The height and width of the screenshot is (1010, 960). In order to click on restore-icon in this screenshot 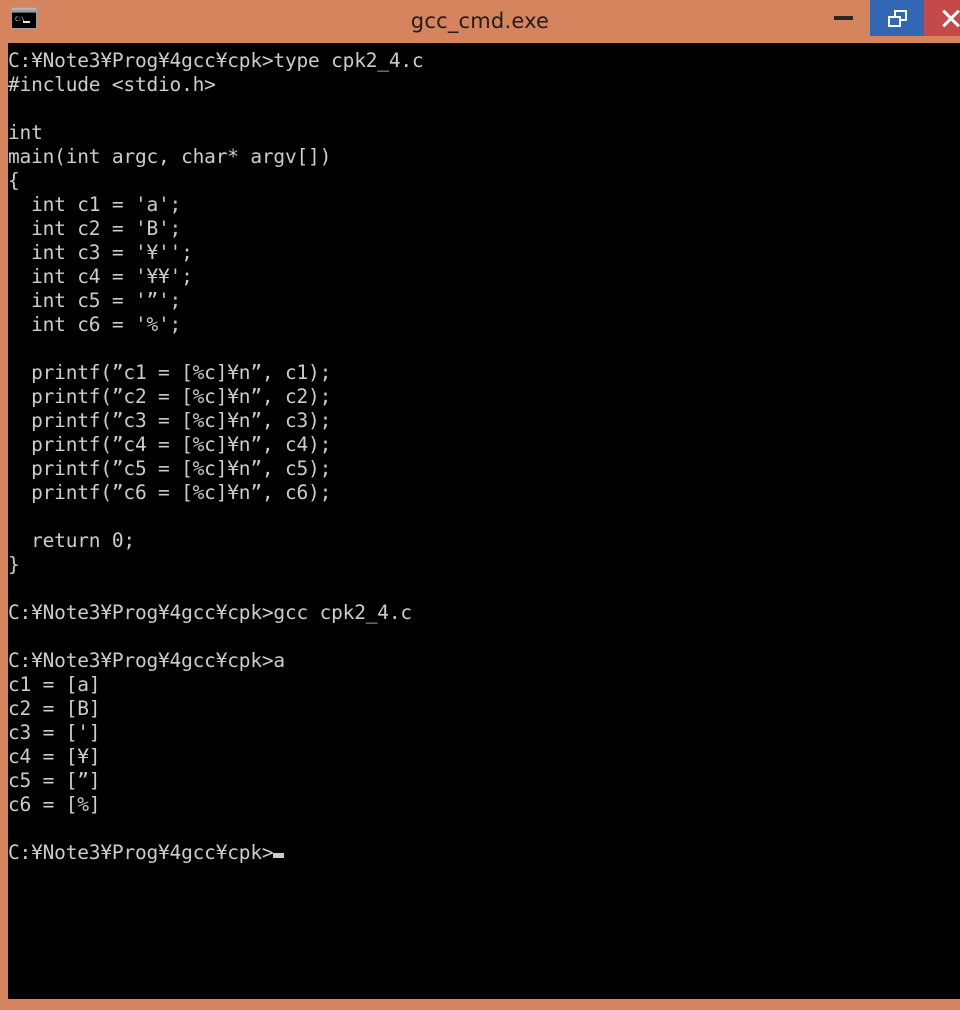, I will do `click(897, 18)`.